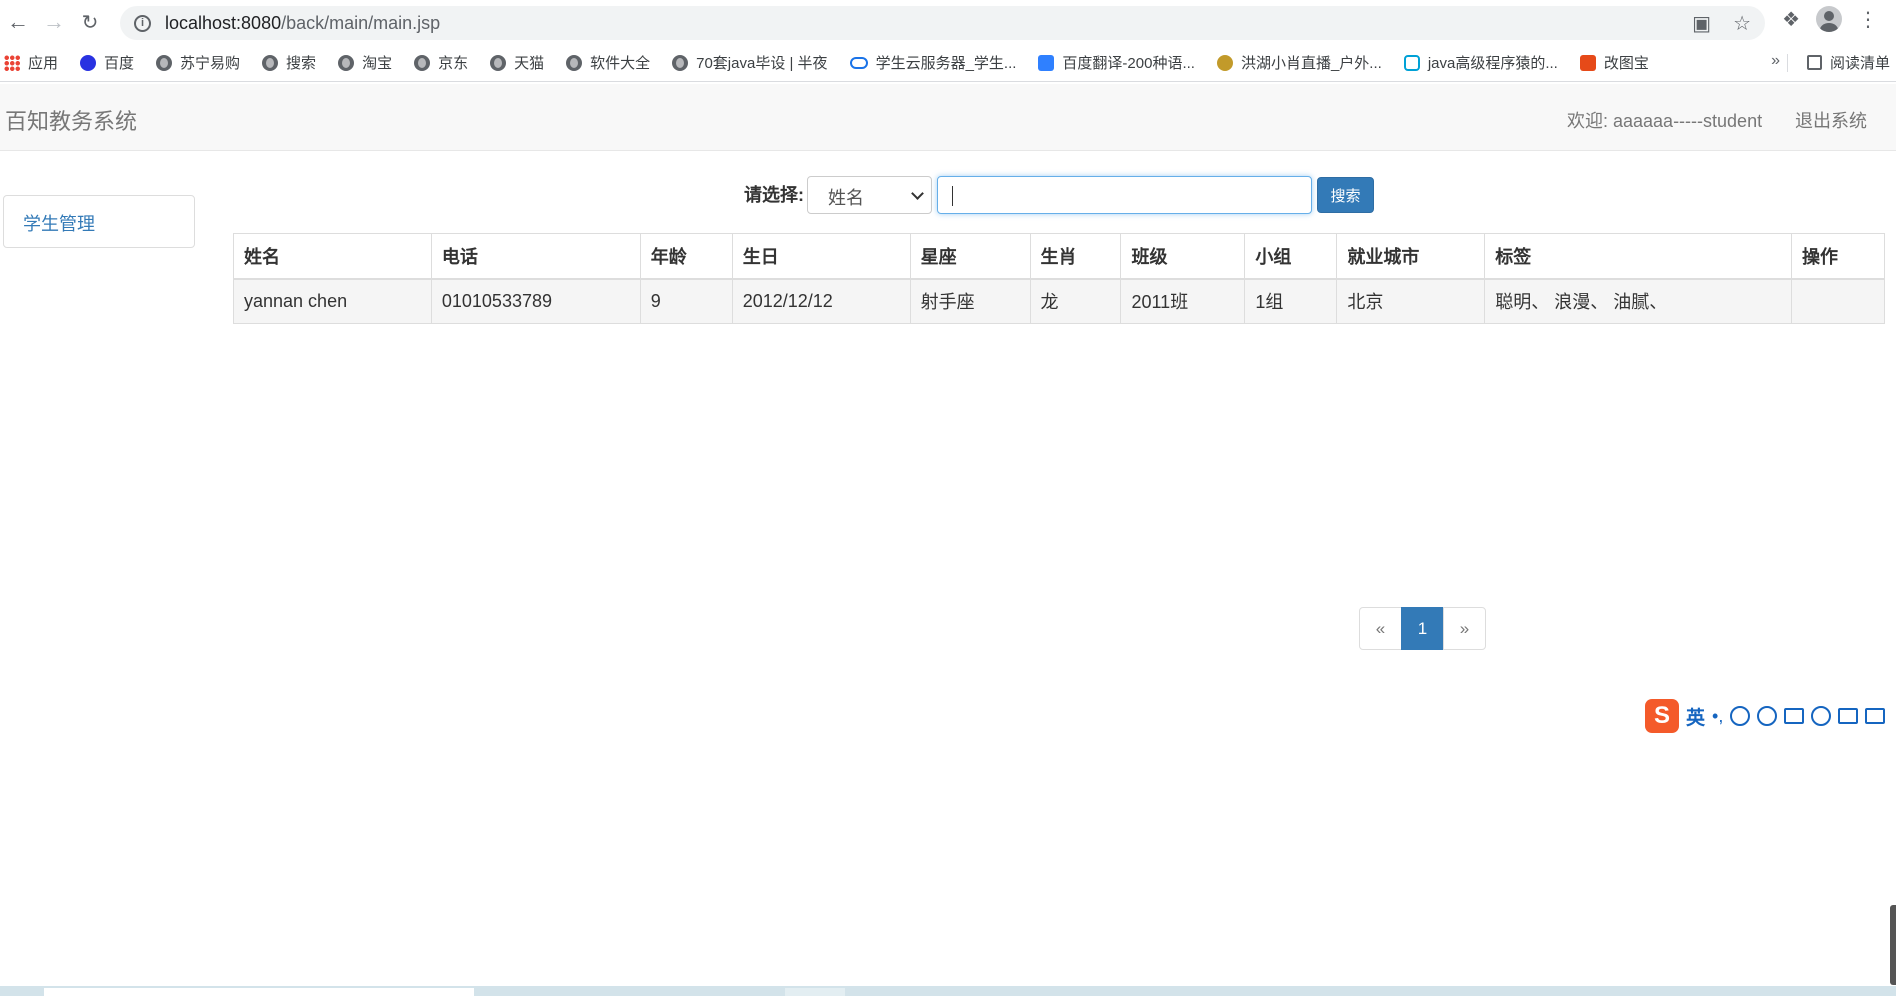 Image resolution: width=1896 pixels, height=996 pixels. I want to click on cell-phone: 01010533789, so click(535, 301).